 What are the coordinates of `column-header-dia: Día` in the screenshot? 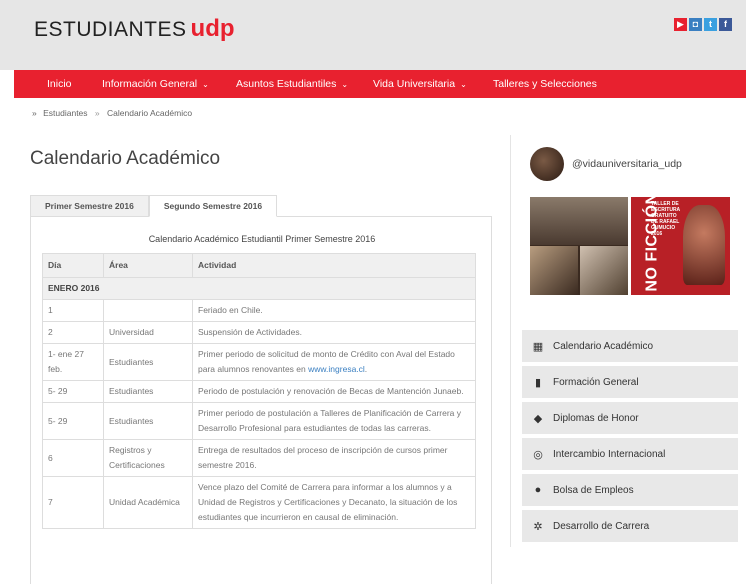 It's located at (73, 265).